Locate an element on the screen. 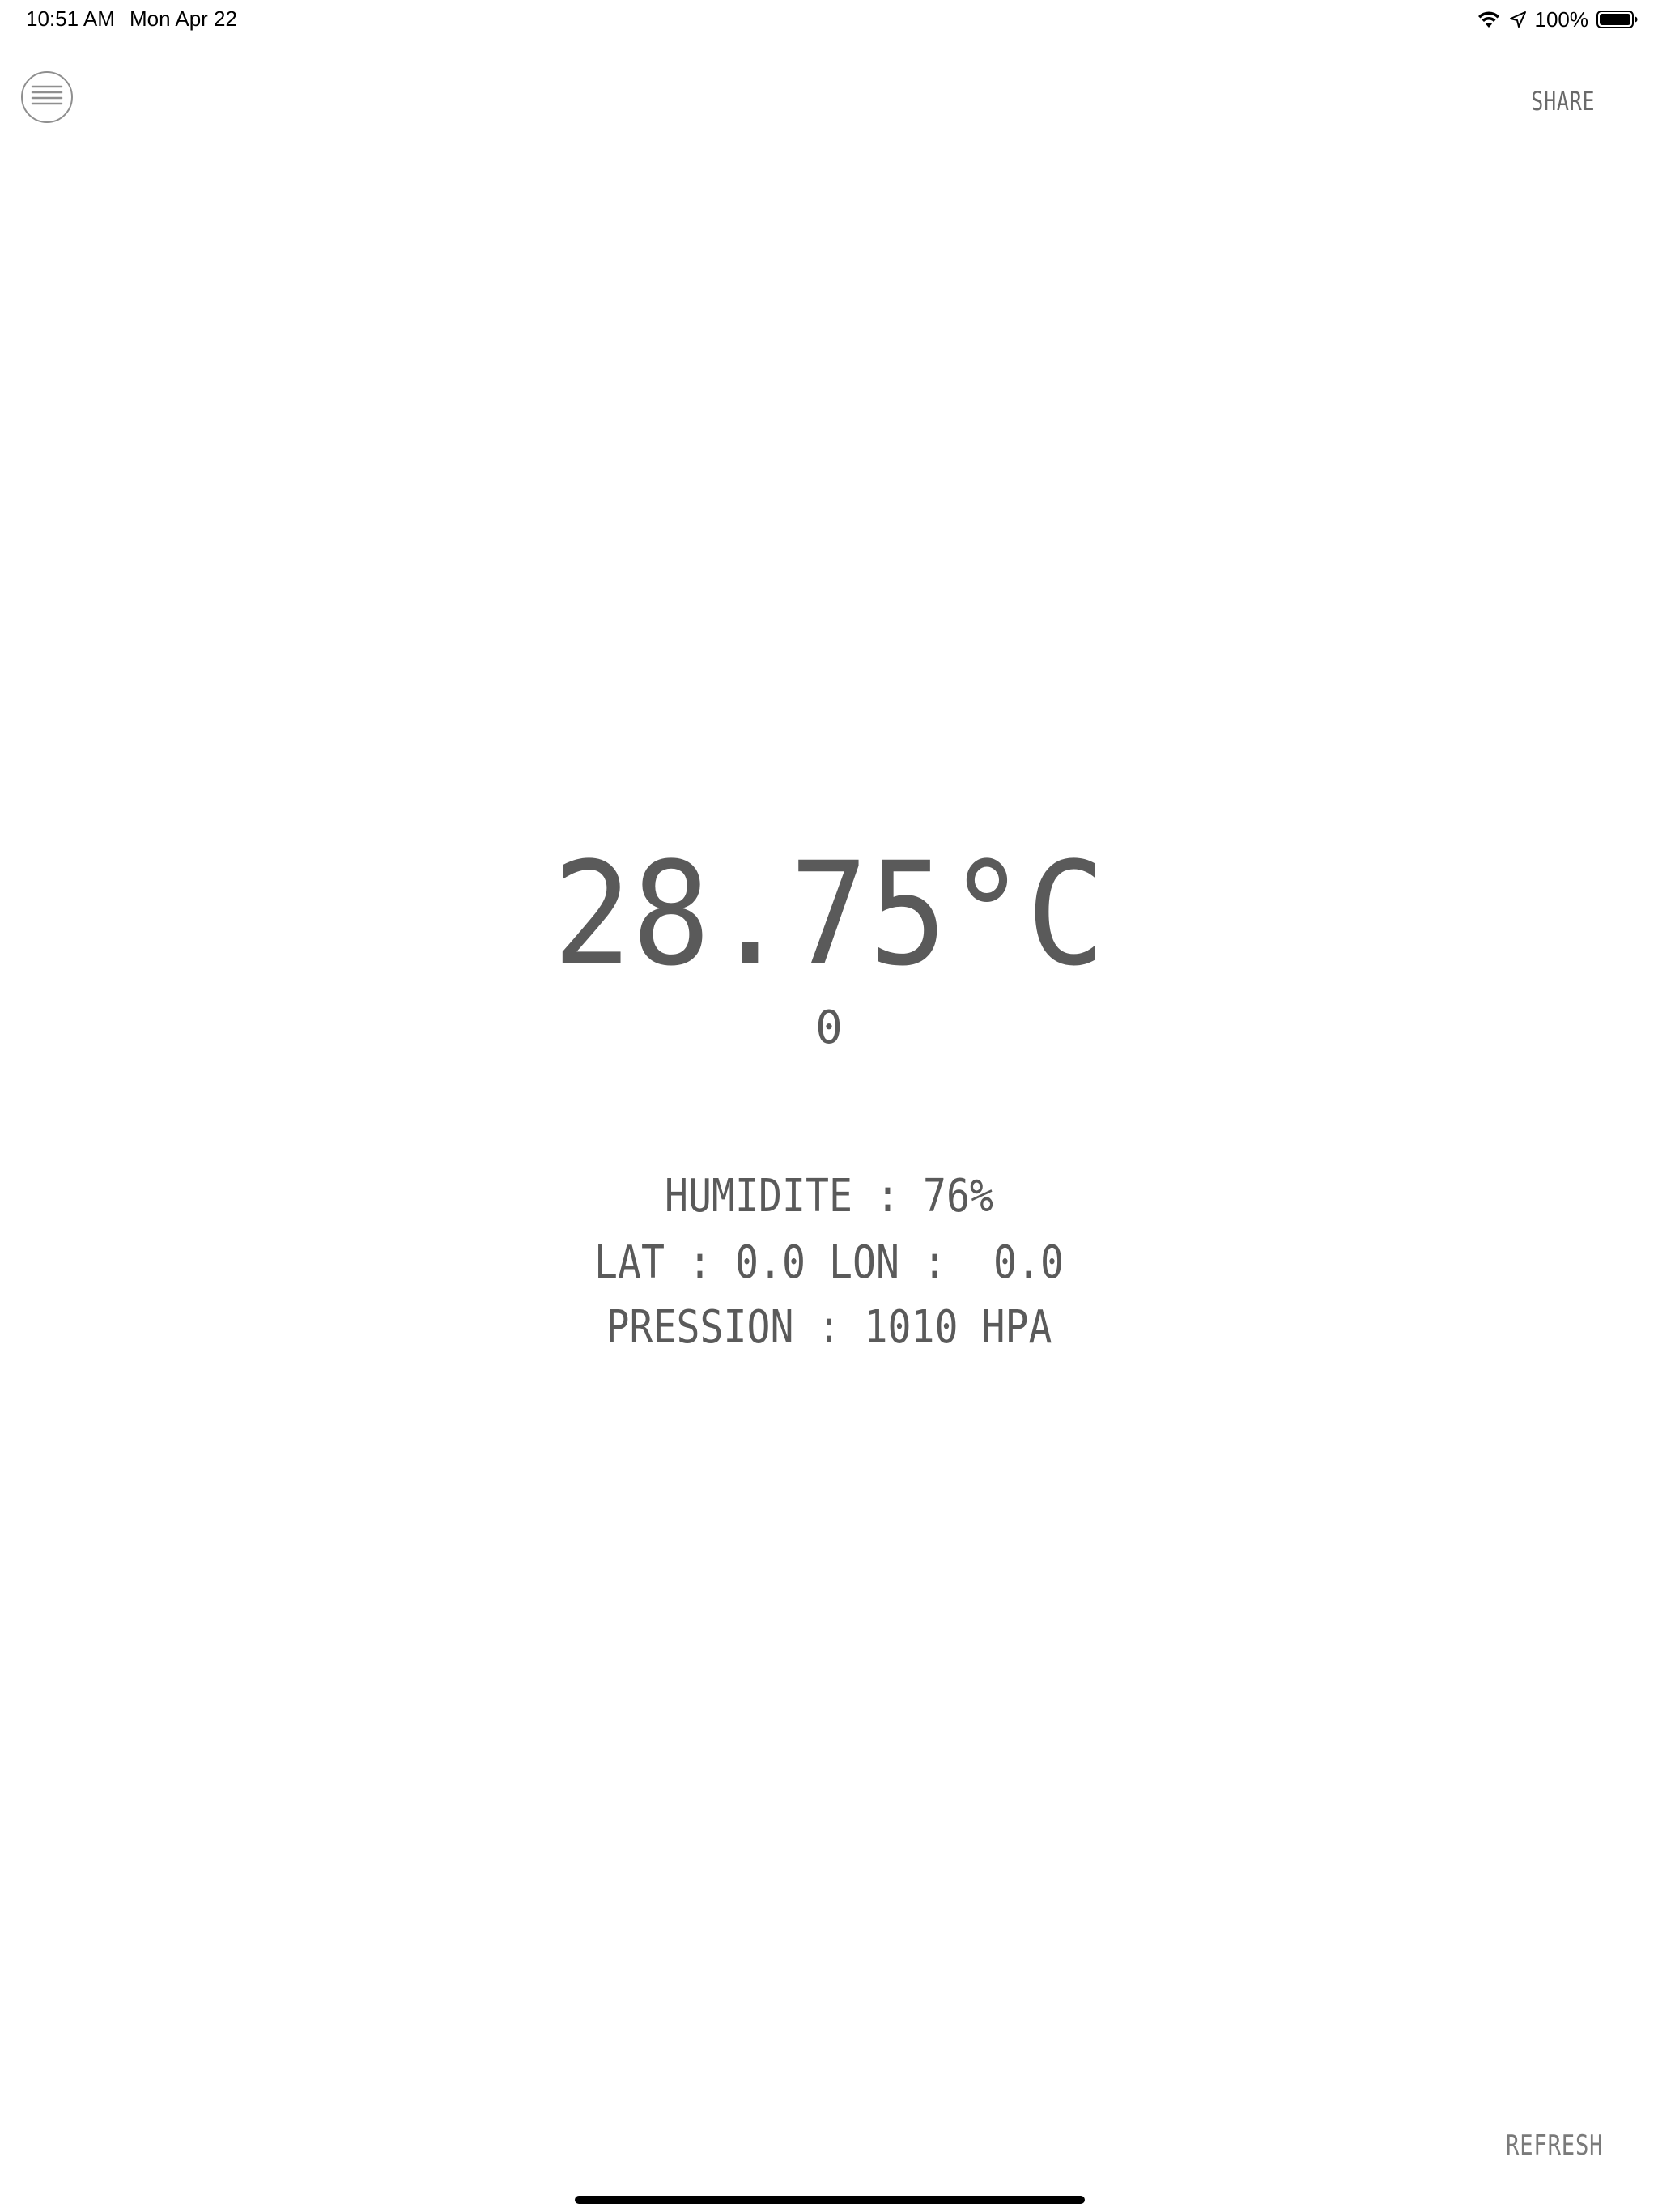 The width and height of the screenshot is (1658, 2212). status-time: 10:51 AM is located at coordinates (70, 19).